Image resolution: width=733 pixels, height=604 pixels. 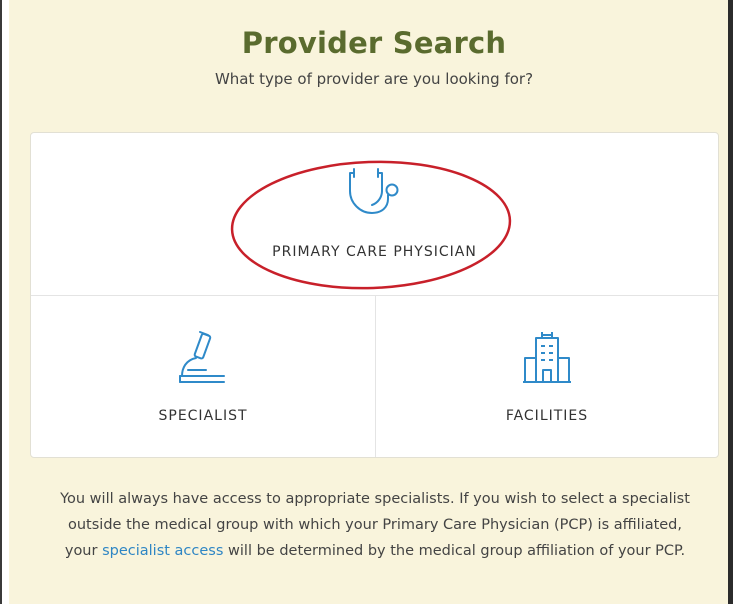 I want to click on primary-care-physician-label: PRIMARY CARE PHYSICIAN, so click(x=374, y=252).